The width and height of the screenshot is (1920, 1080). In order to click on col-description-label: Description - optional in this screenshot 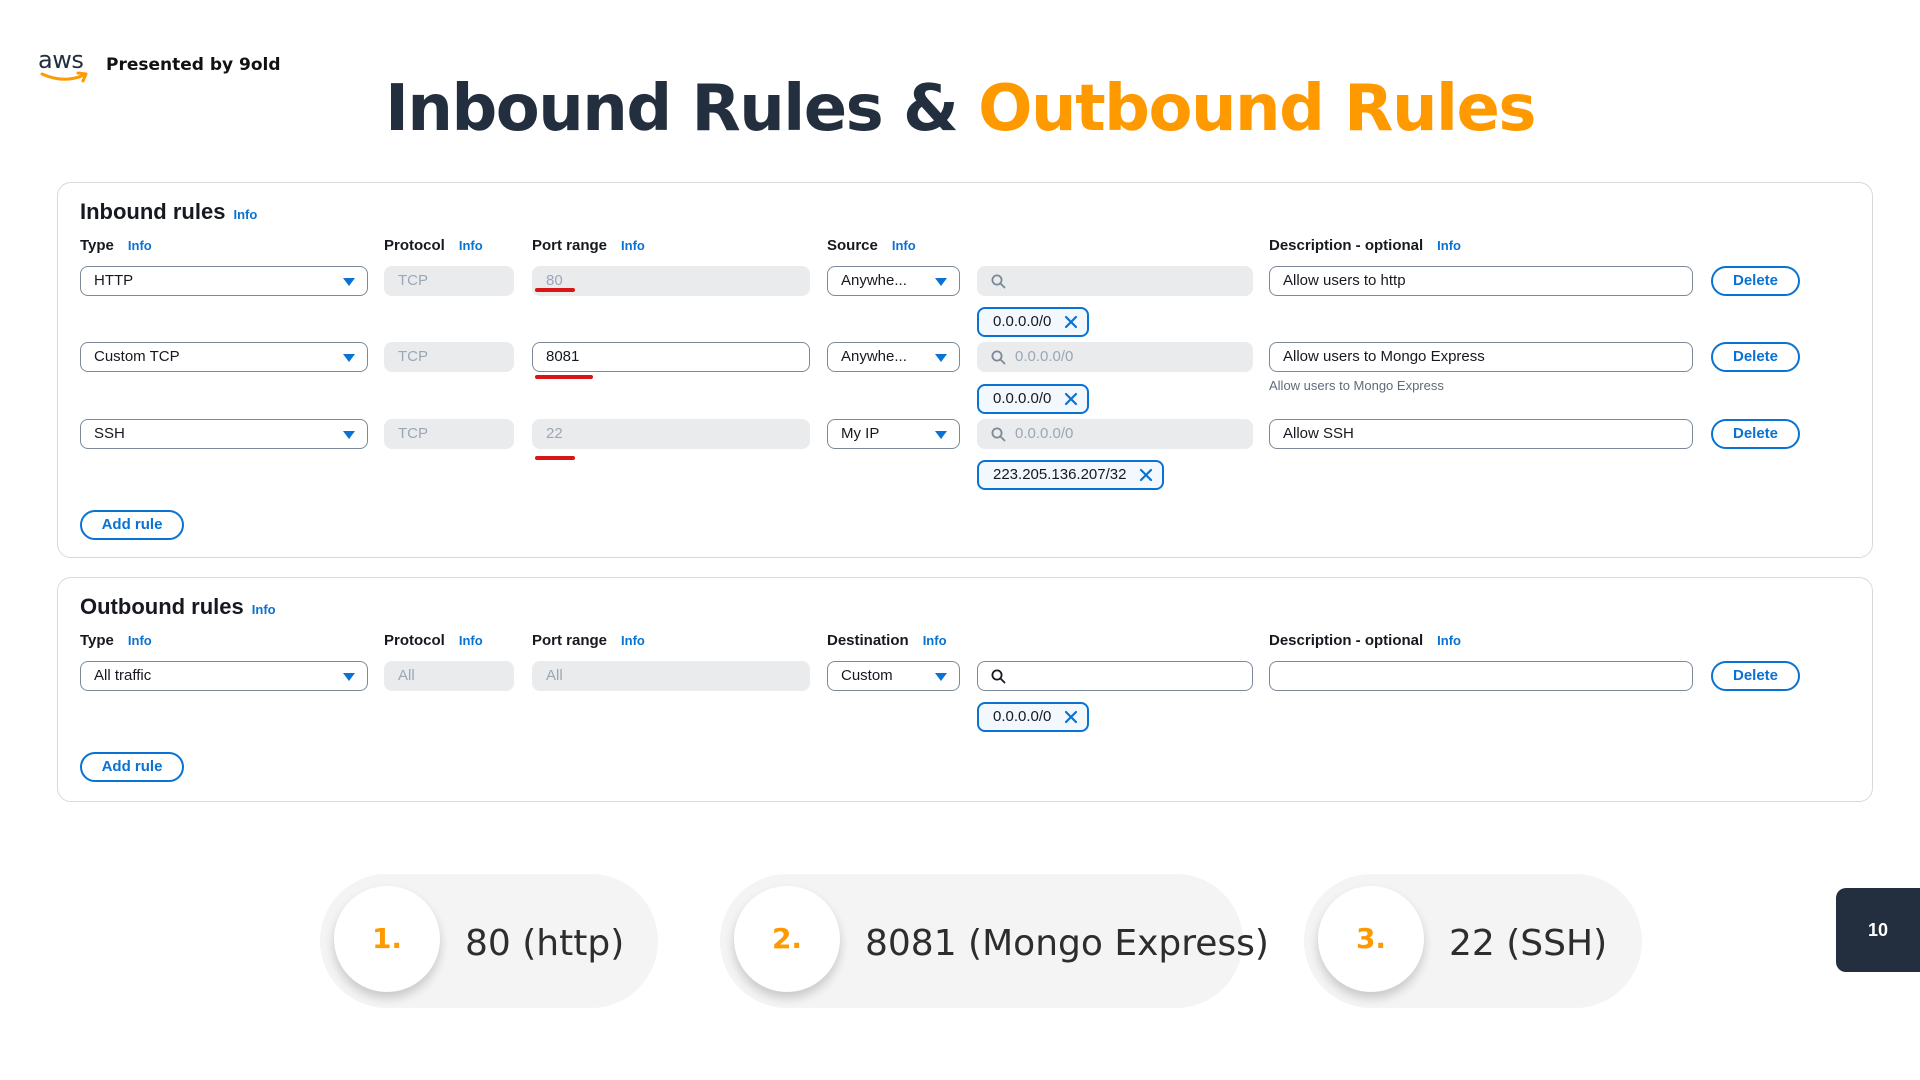, I will do `click(1346, 640)`.